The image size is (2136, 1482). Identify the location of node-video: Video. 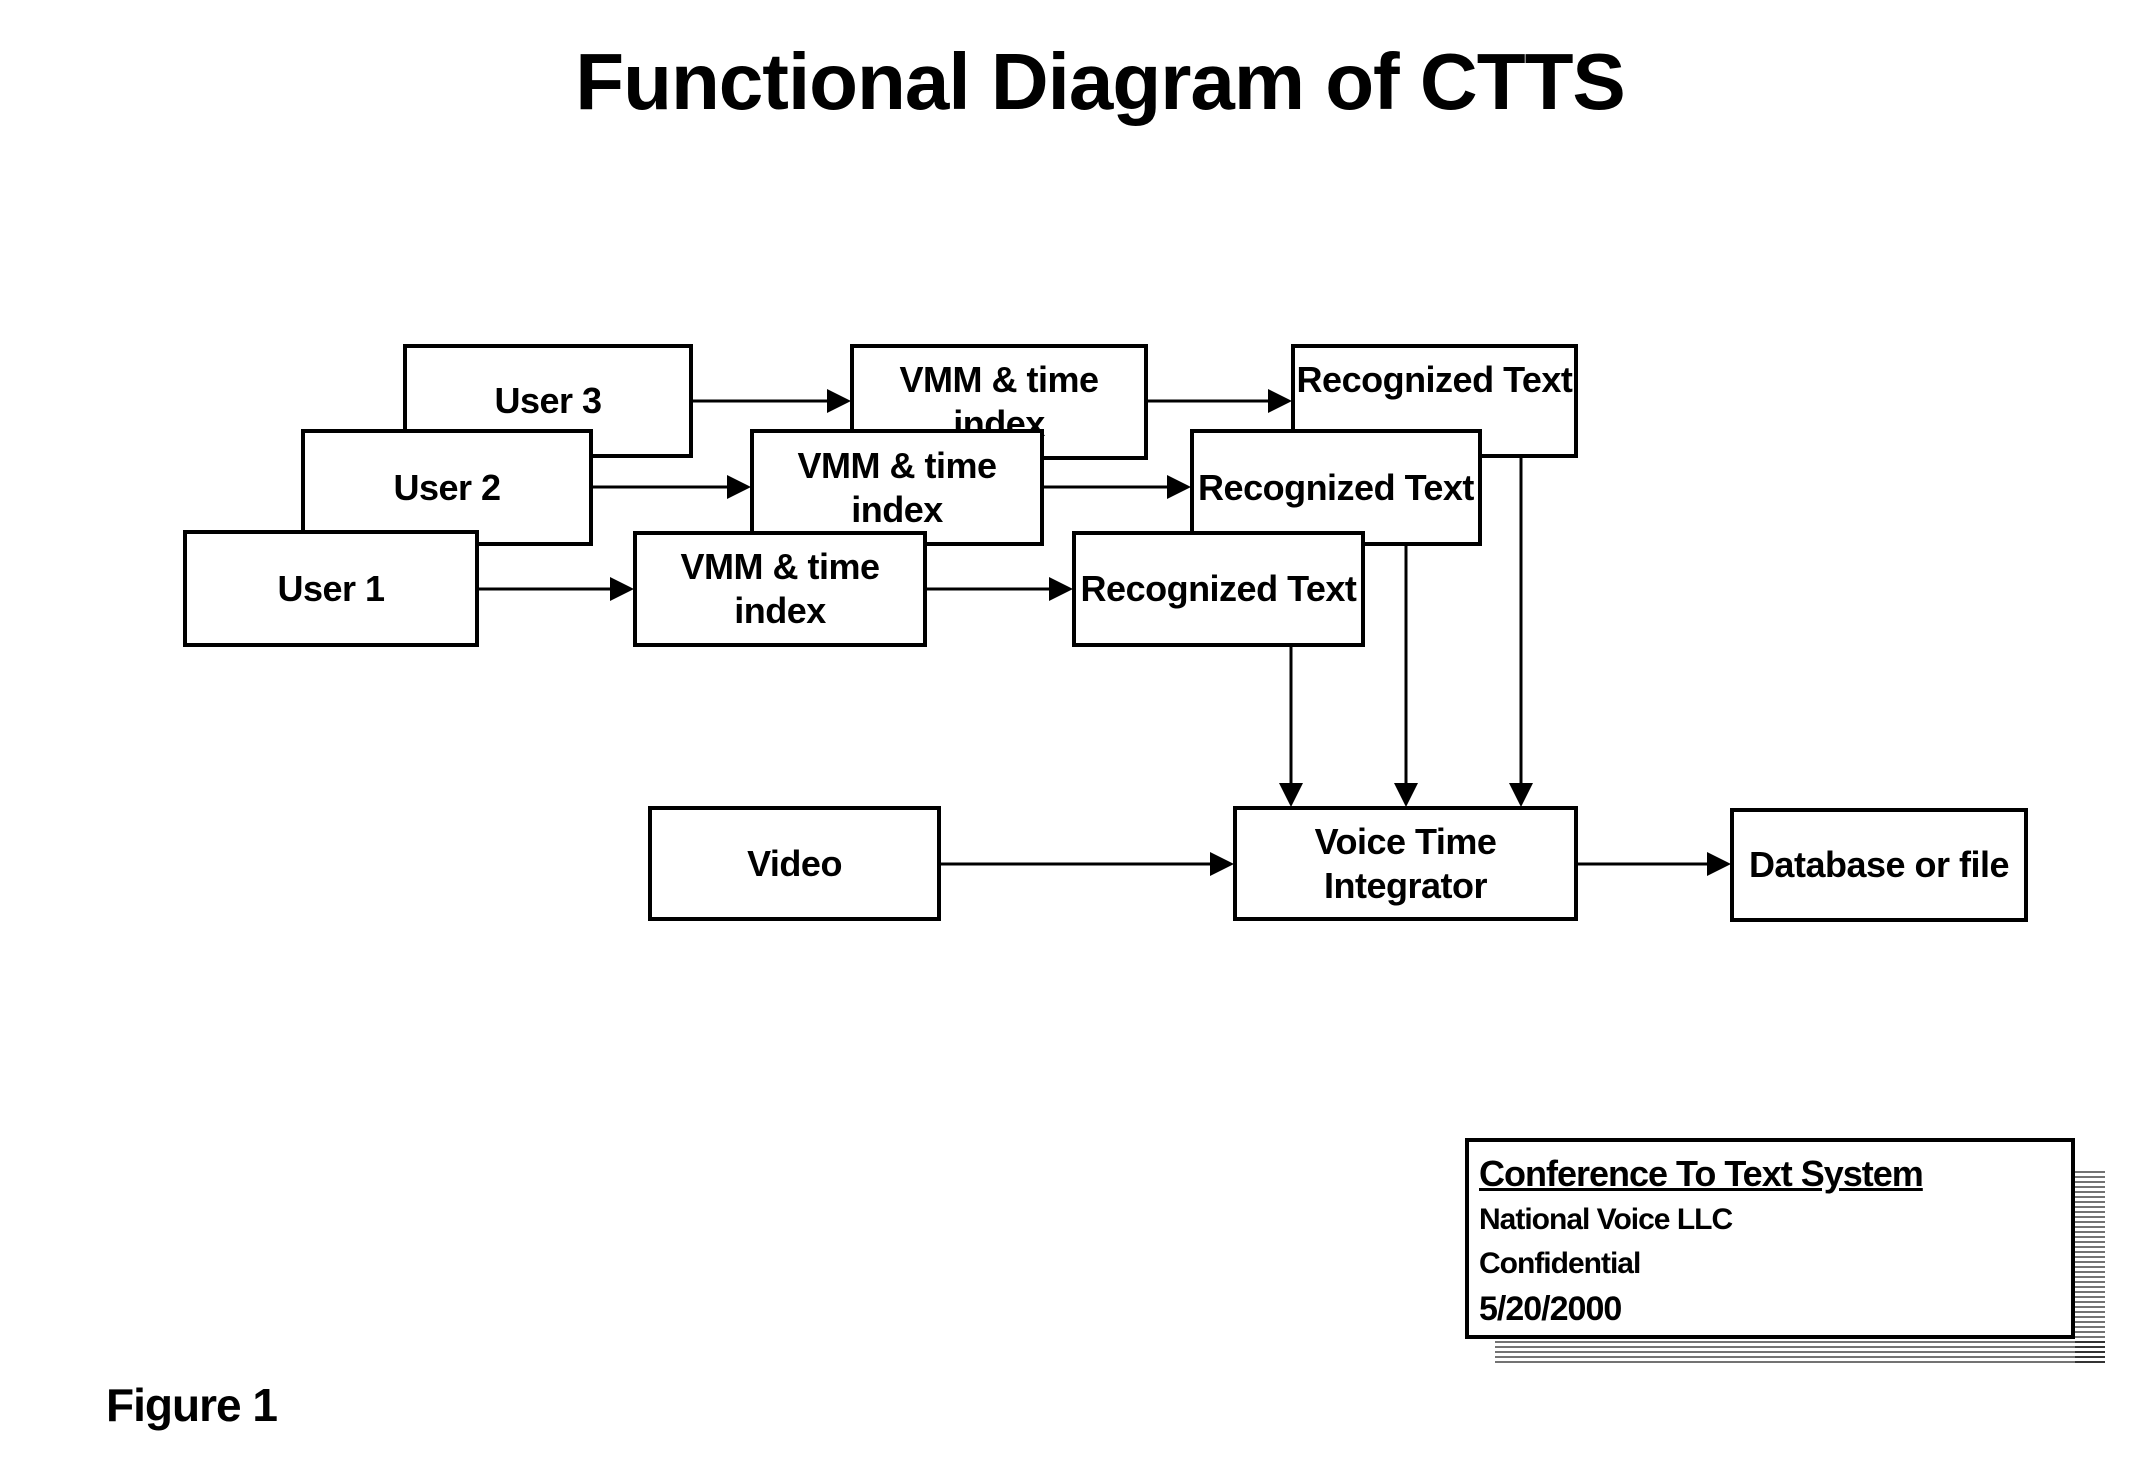
(794, 863).